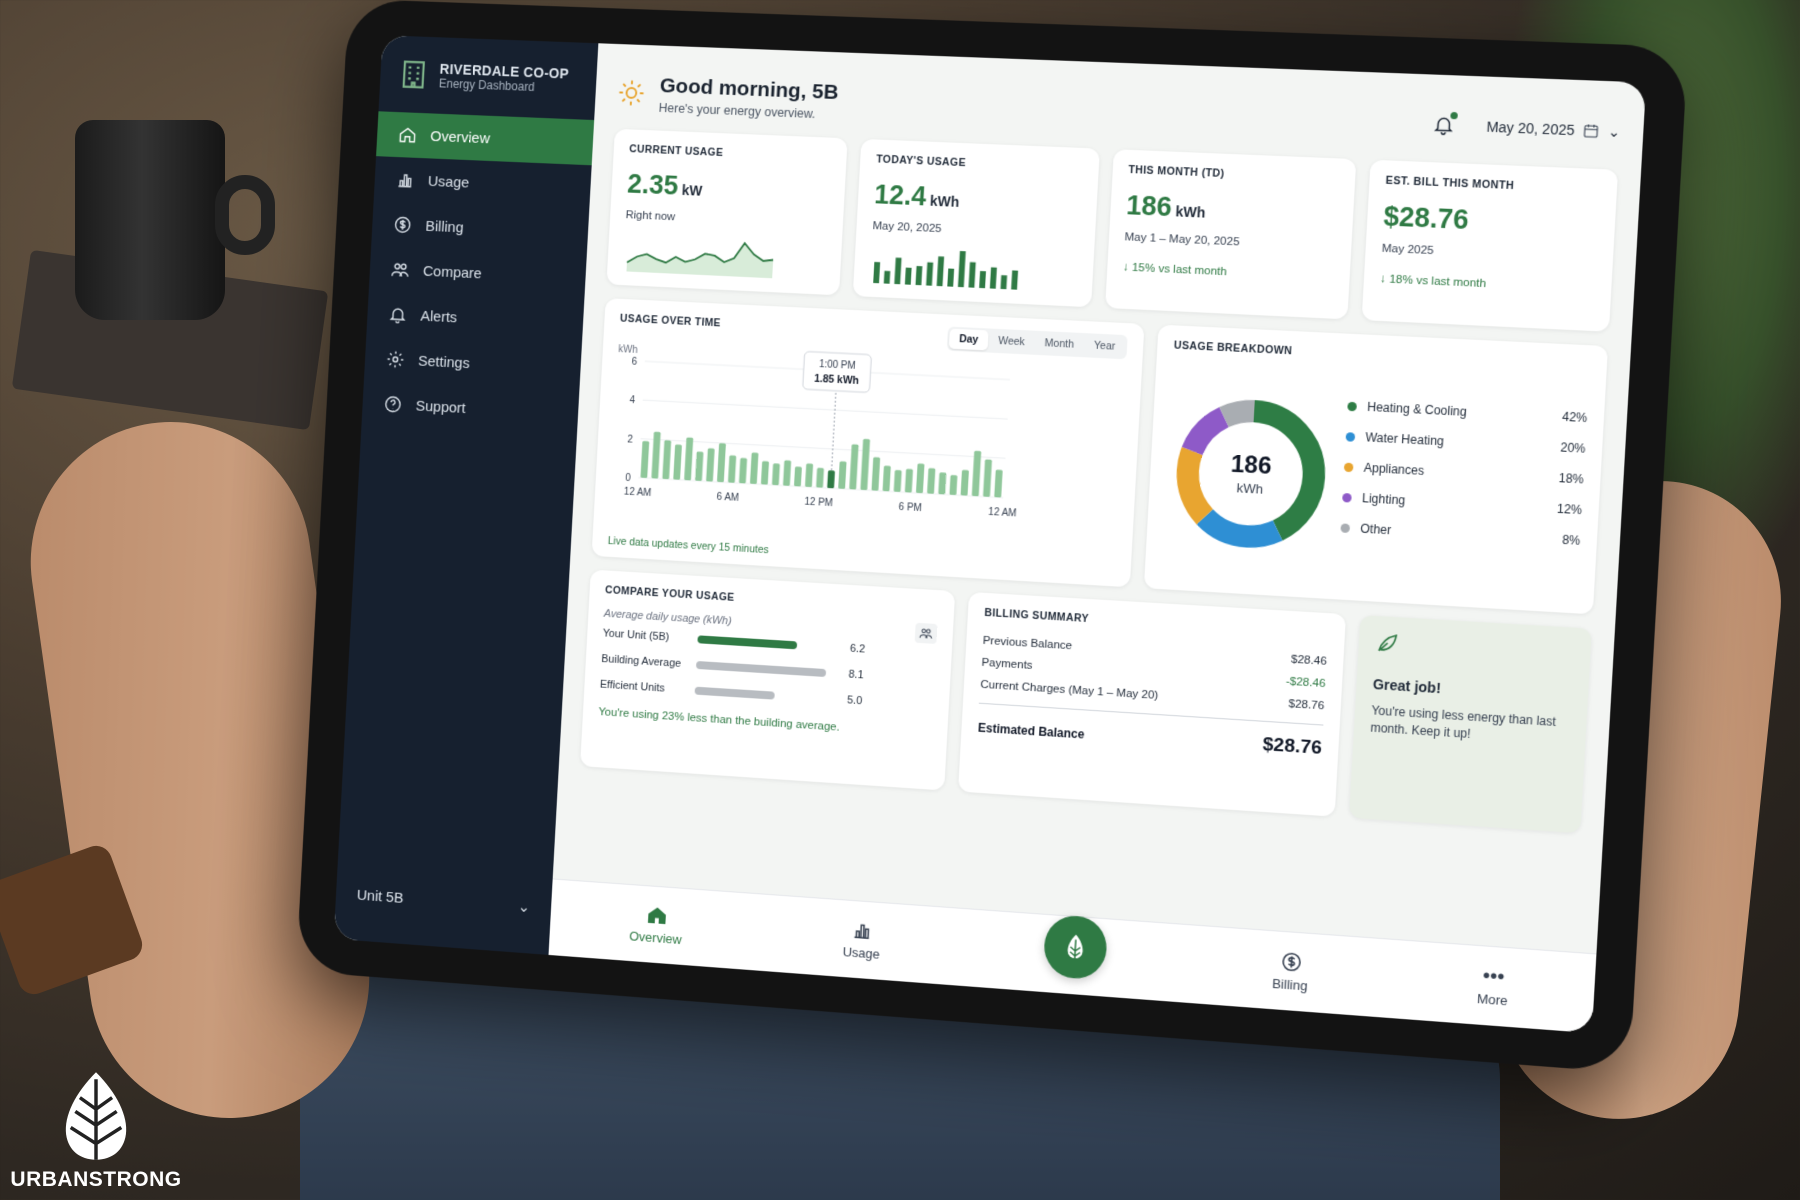 This screenshot has height=1200, width=1800. Describe the element at coordinates (921, 161) in the screenshot. I see `stat-title: TODAY'S USAGE` at that location.